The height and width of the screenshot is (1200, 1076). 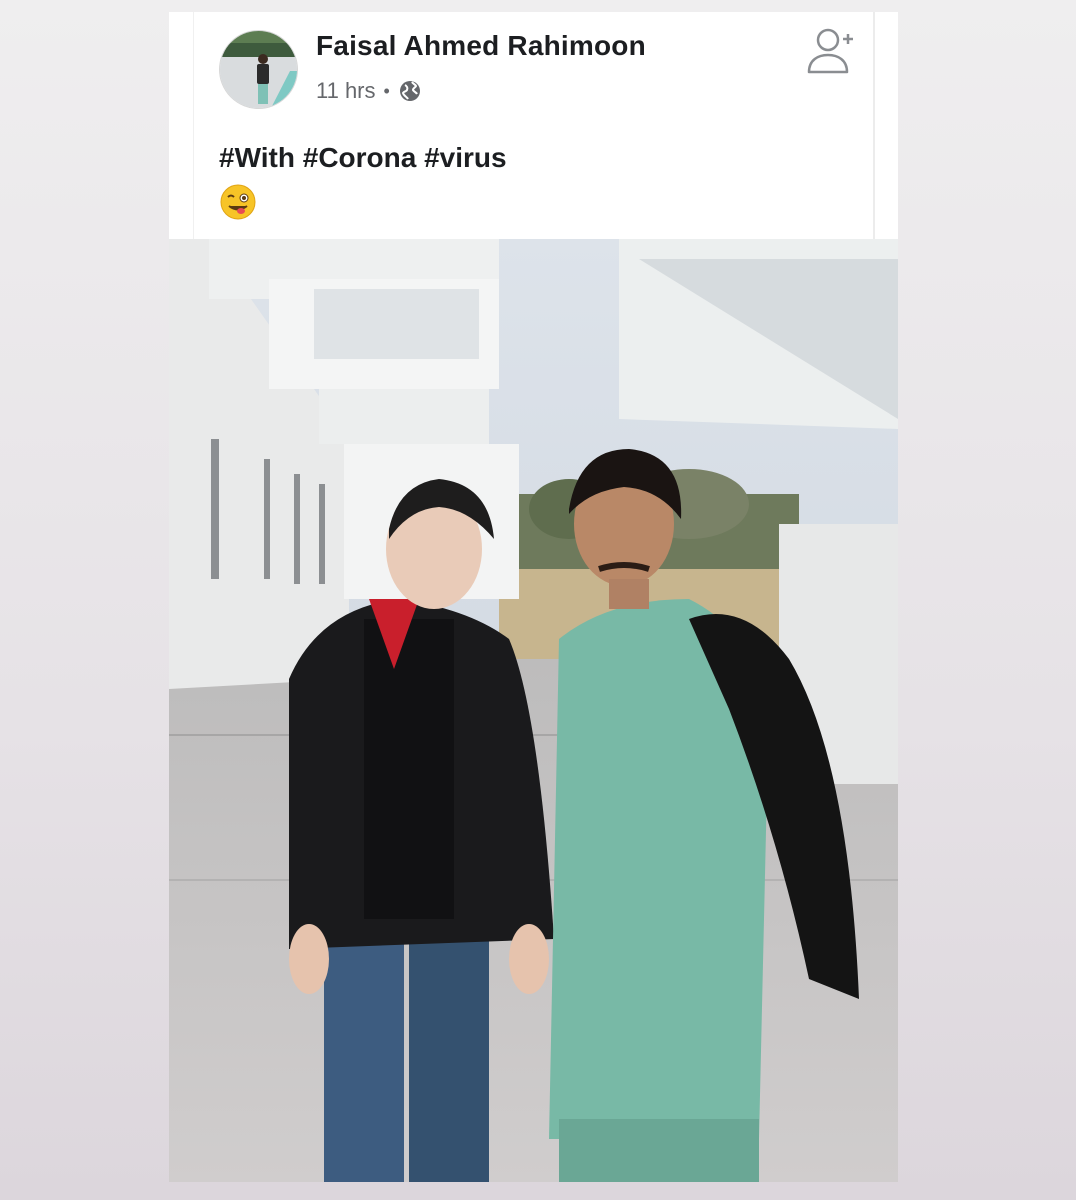 I want to click on post-caption: #With #Corona #virus, so click(x=363, y=157).